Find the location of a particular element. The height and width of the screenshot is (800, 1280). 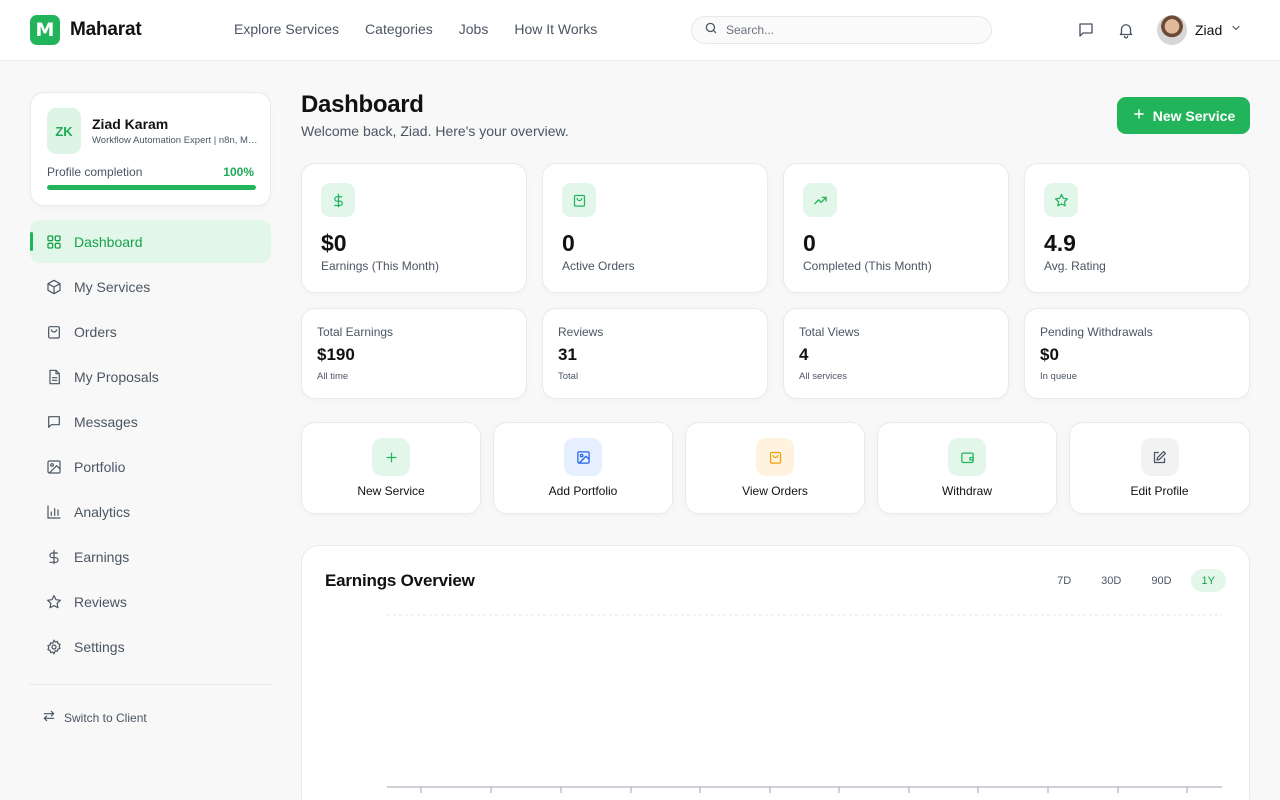

mini-sub: All services is located at coordinates (823, 376).